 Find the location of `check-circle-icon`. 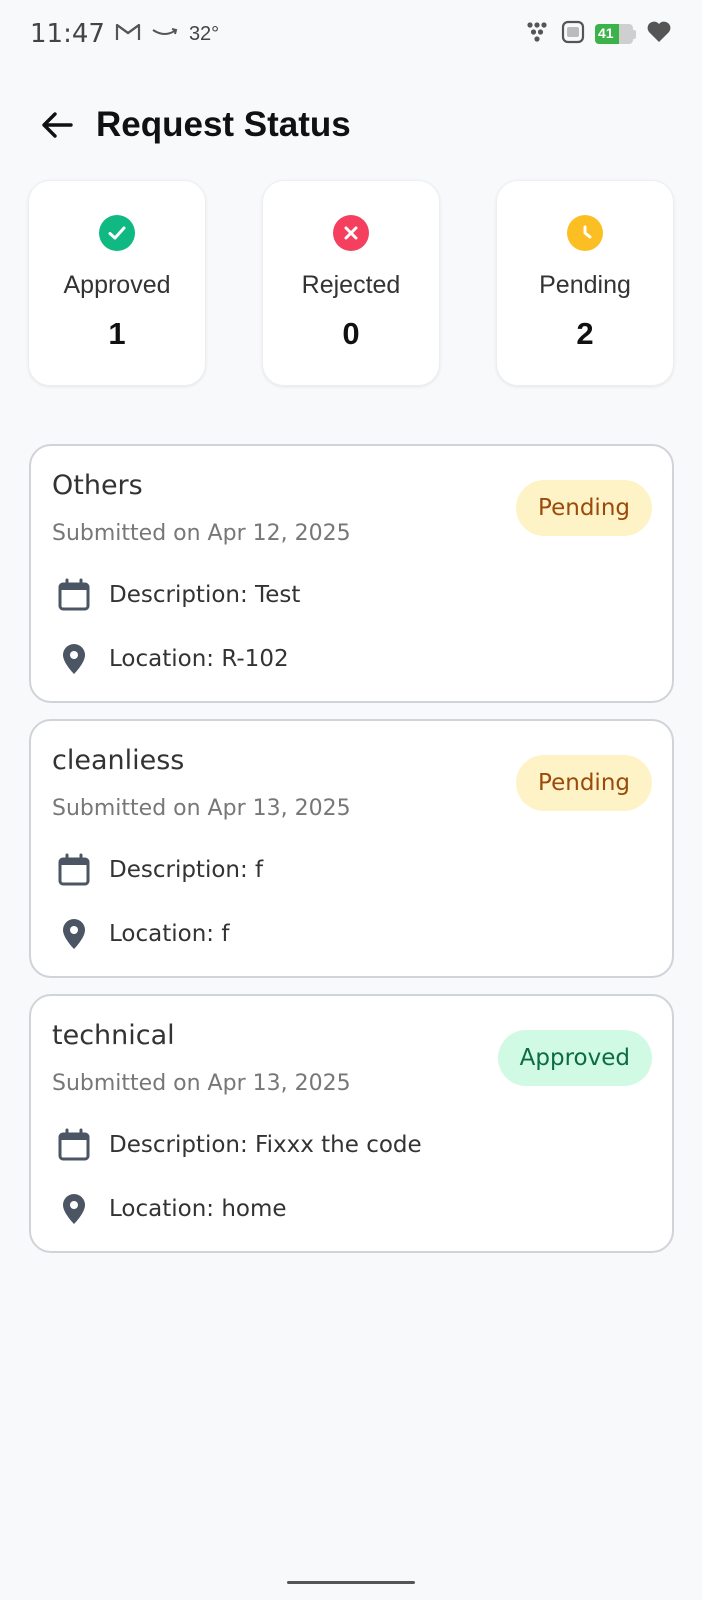

check-circle-icon is located at coordinates (117, 233).